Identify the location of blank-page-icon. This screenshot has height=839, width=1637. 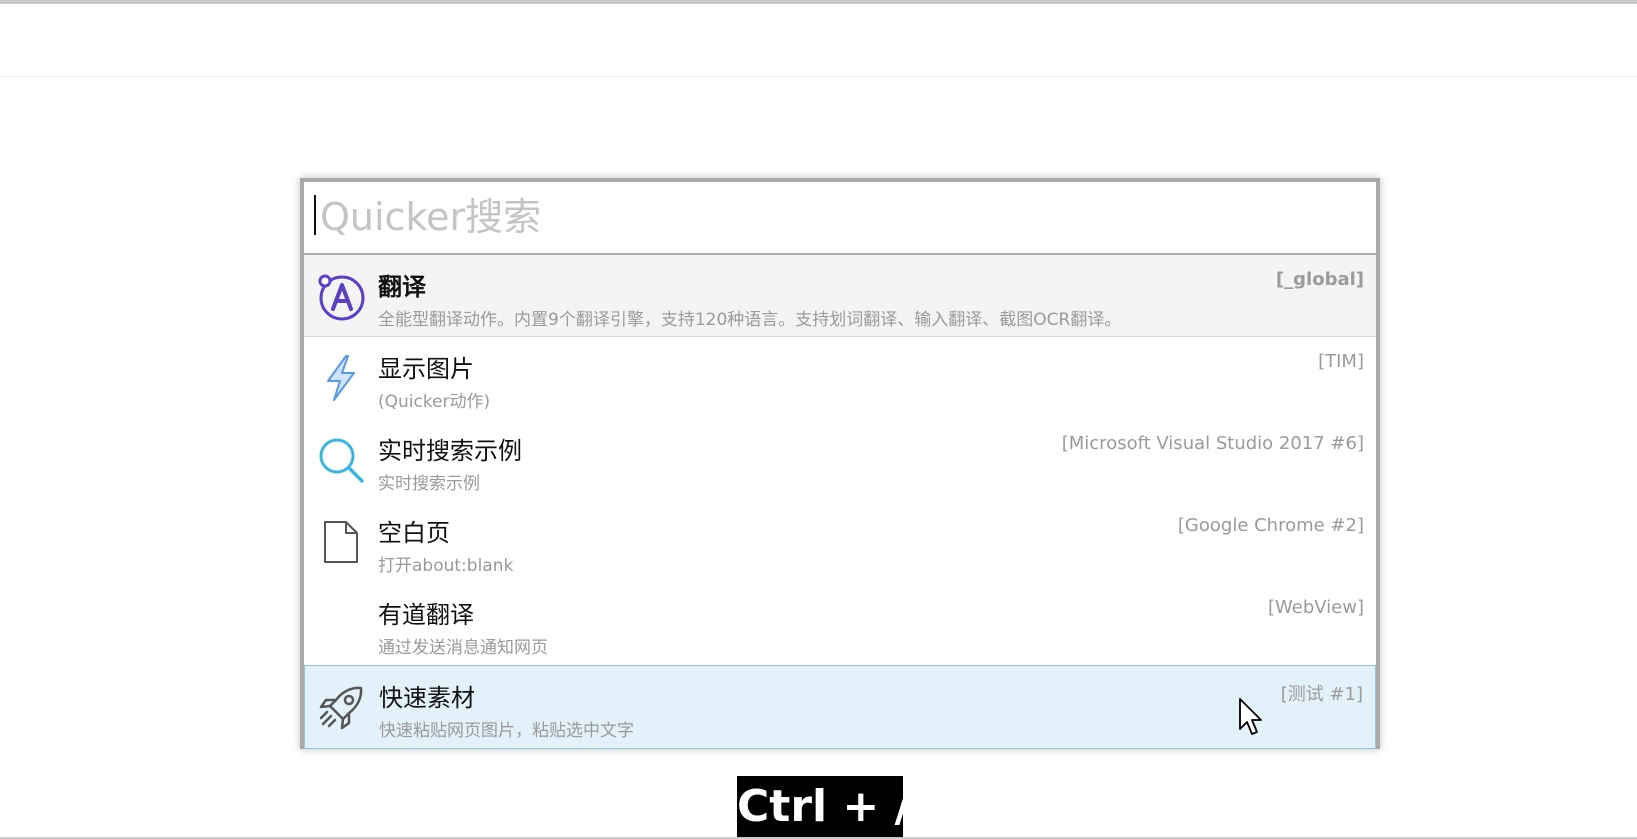
(341, 542).